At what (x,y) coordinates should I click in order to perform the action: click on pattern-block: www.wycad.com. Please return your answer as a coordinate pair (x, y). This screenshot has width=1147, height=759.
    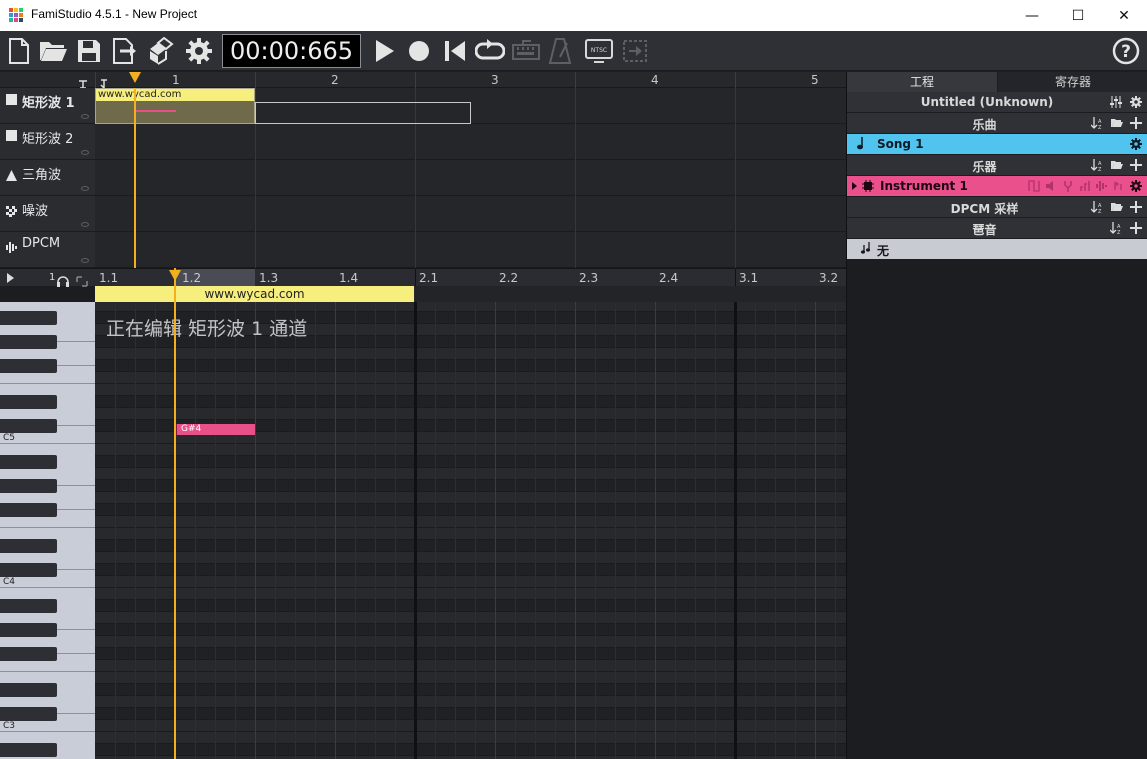
    Looking at the image, I should click on (175, 106).